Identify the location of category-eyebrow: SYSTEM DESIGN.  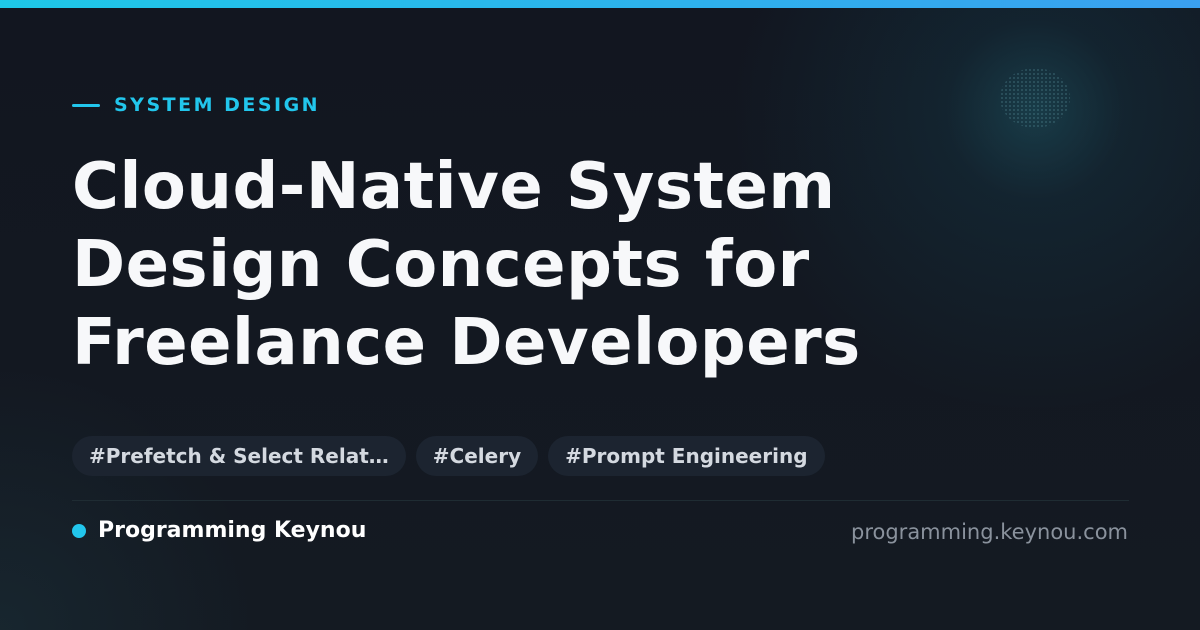
(196, 105).